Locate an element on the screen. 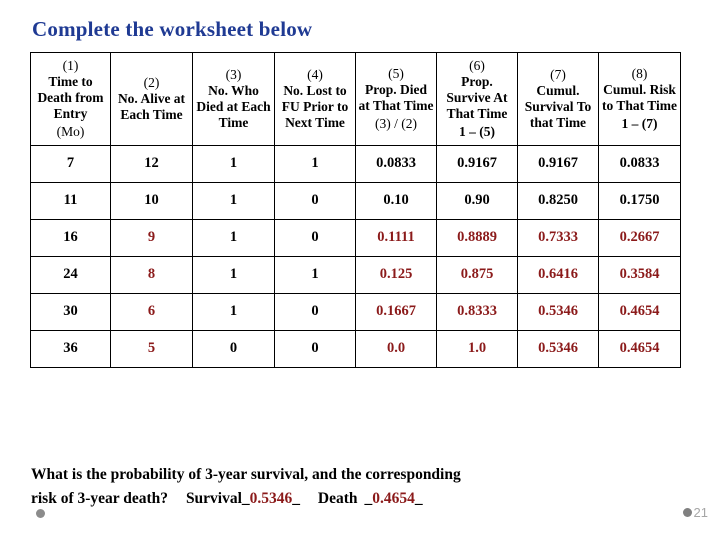 Image resolution: width=720 pixels, height=540 pixels. table-cell: 0.8250 is located at coordinates (558, 200).